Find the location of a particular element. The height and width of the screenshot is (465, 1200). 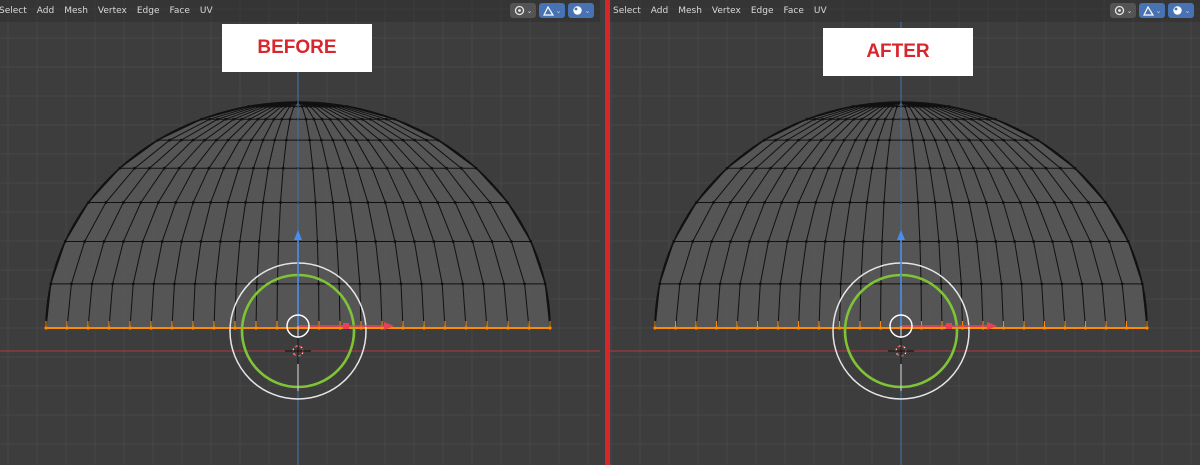

header-menu-after: Select Add Mesh Vertex Edge Face UV is located at coordinates (721, 11).